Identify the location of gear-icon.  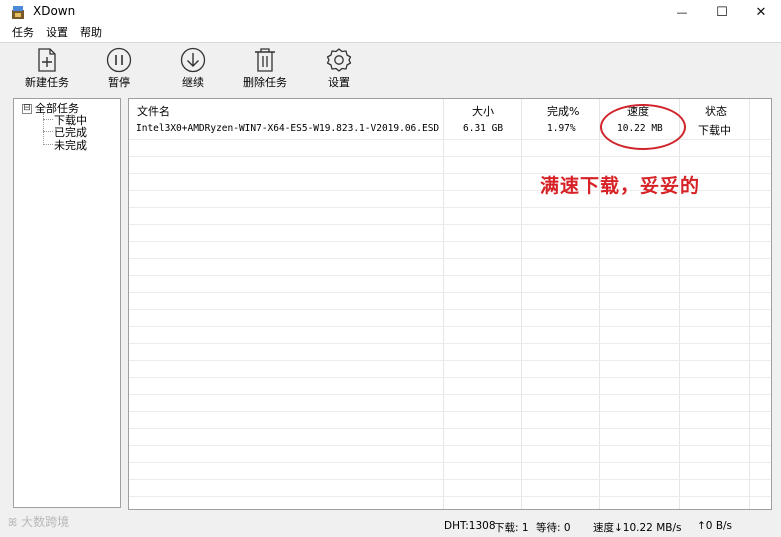
(339, 60).